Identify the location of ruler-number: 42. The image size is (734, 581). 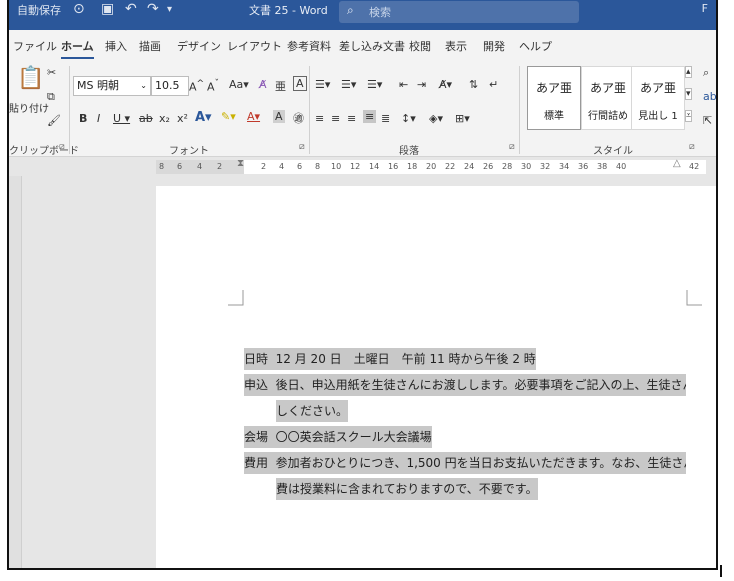
(694, 166).